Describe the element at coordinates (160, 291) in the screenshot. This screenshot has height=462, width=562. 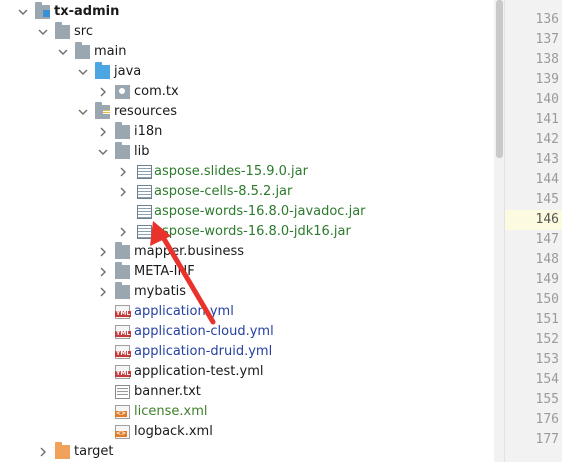
I see `tree-item-label: mybatis` at that location.